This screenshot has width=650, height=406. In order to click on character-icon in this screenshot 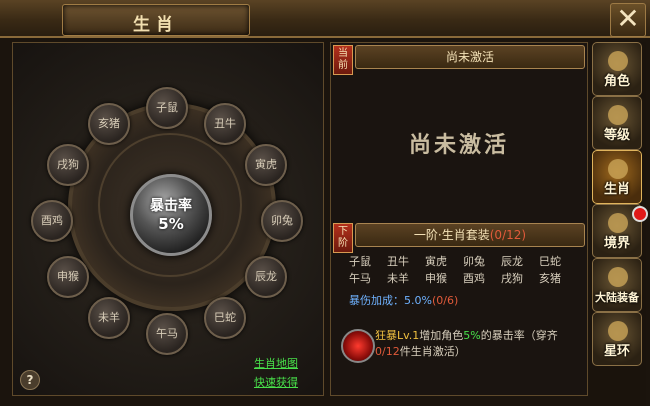, I will do `click(618, 61)`.